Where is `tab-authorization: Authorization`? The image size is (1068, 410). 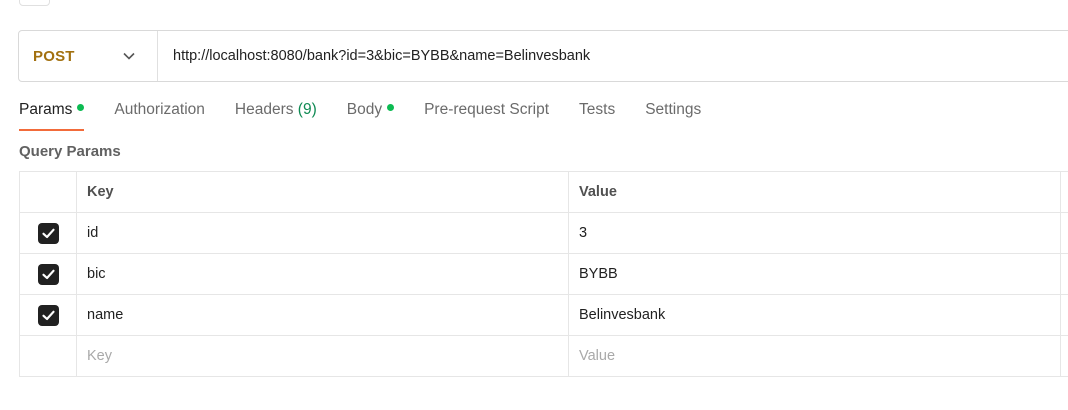
tab-authorization: Authorization is located at coordinates (159, 113).